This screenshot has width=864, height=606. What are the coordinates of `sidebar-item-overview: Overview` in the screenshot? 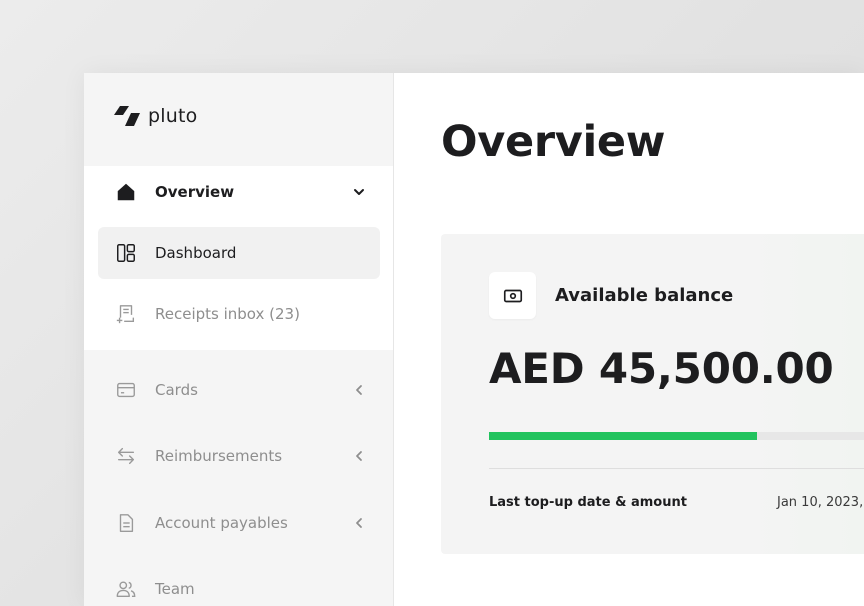 It's located at (239, 192).